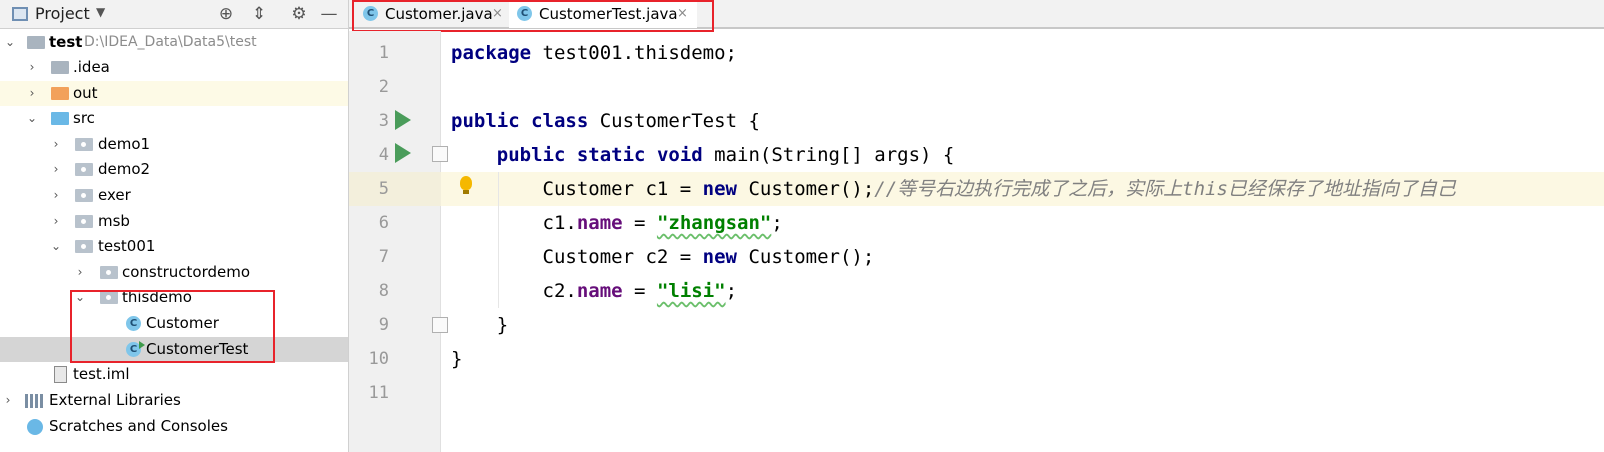 This screenshot has height=452, width=1604. What do you see at coordinates (605, 121) in the screenshot?
I see `code-line: public class CustomerTest {` at bounding box center [605, 121].